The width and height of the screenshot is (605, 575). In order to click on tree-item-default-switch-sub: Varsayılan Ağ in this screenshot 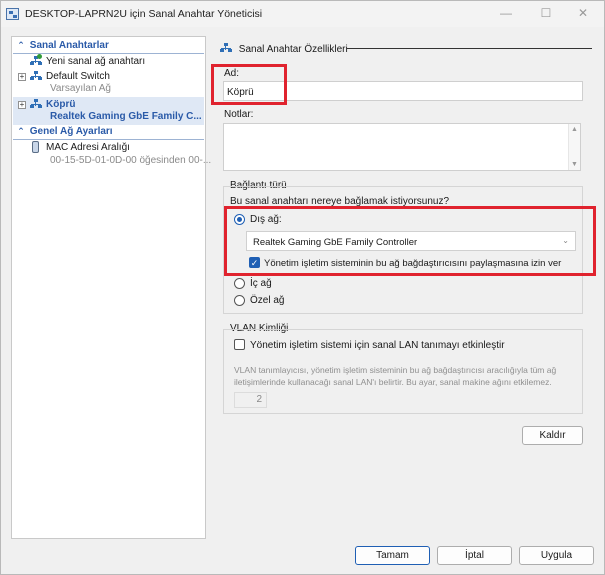, I will do `click(80, 88)`.